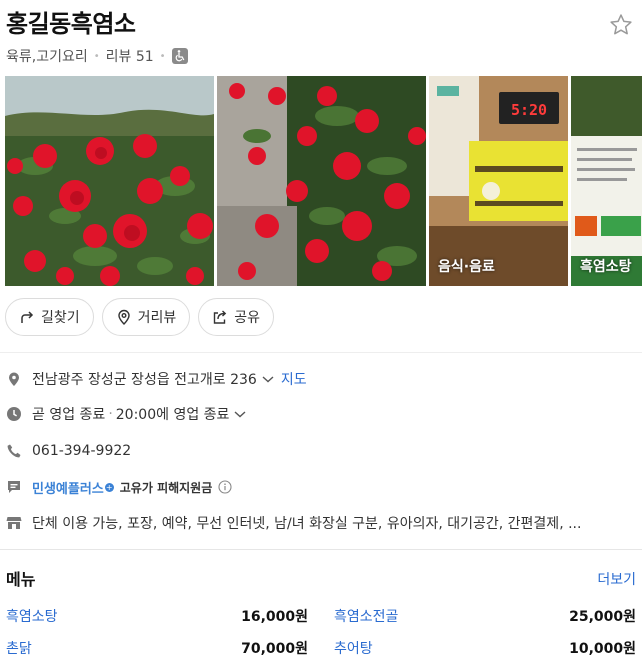 The image size is (642, 660). What do you see at coordinates (47, 57) in the screenshot?
I see `category-label: 육류,고기요리` at bounding box center [47, 57].